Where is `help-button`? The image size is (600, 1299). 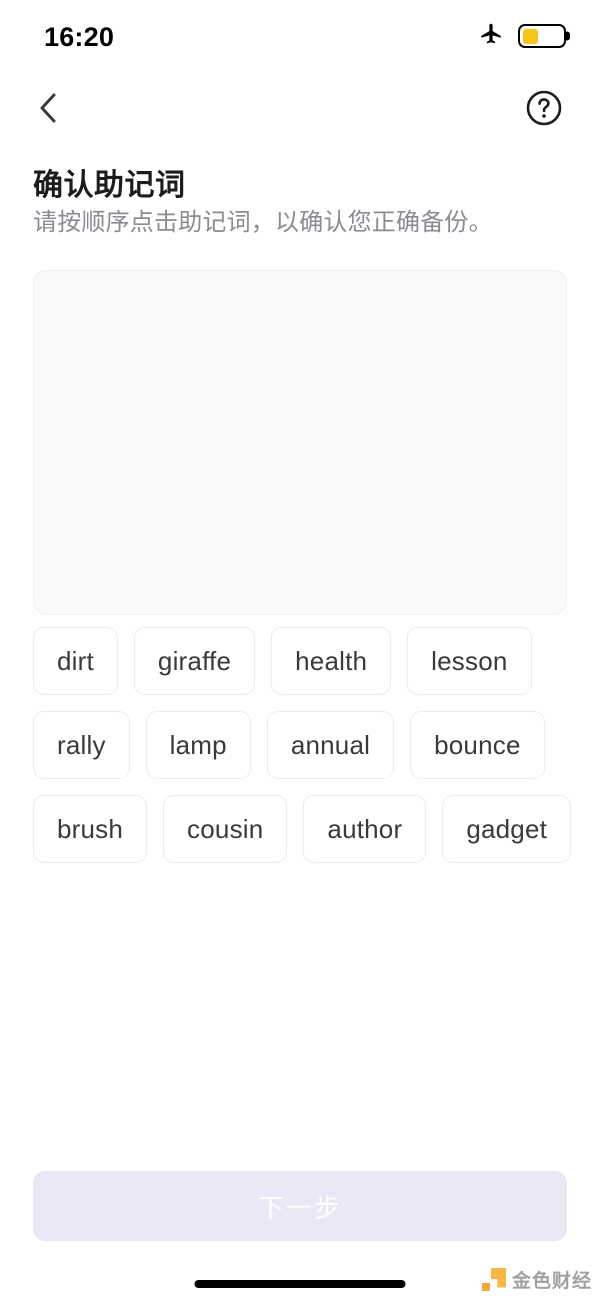 help-button is located at coordinates (544, 108).